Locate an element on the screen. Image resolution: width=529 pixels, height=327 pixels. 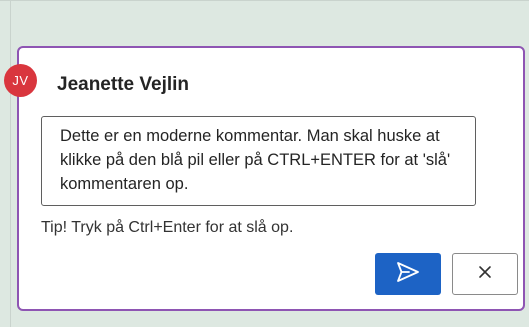
avatar: JV is located at coordinates (20, 80).